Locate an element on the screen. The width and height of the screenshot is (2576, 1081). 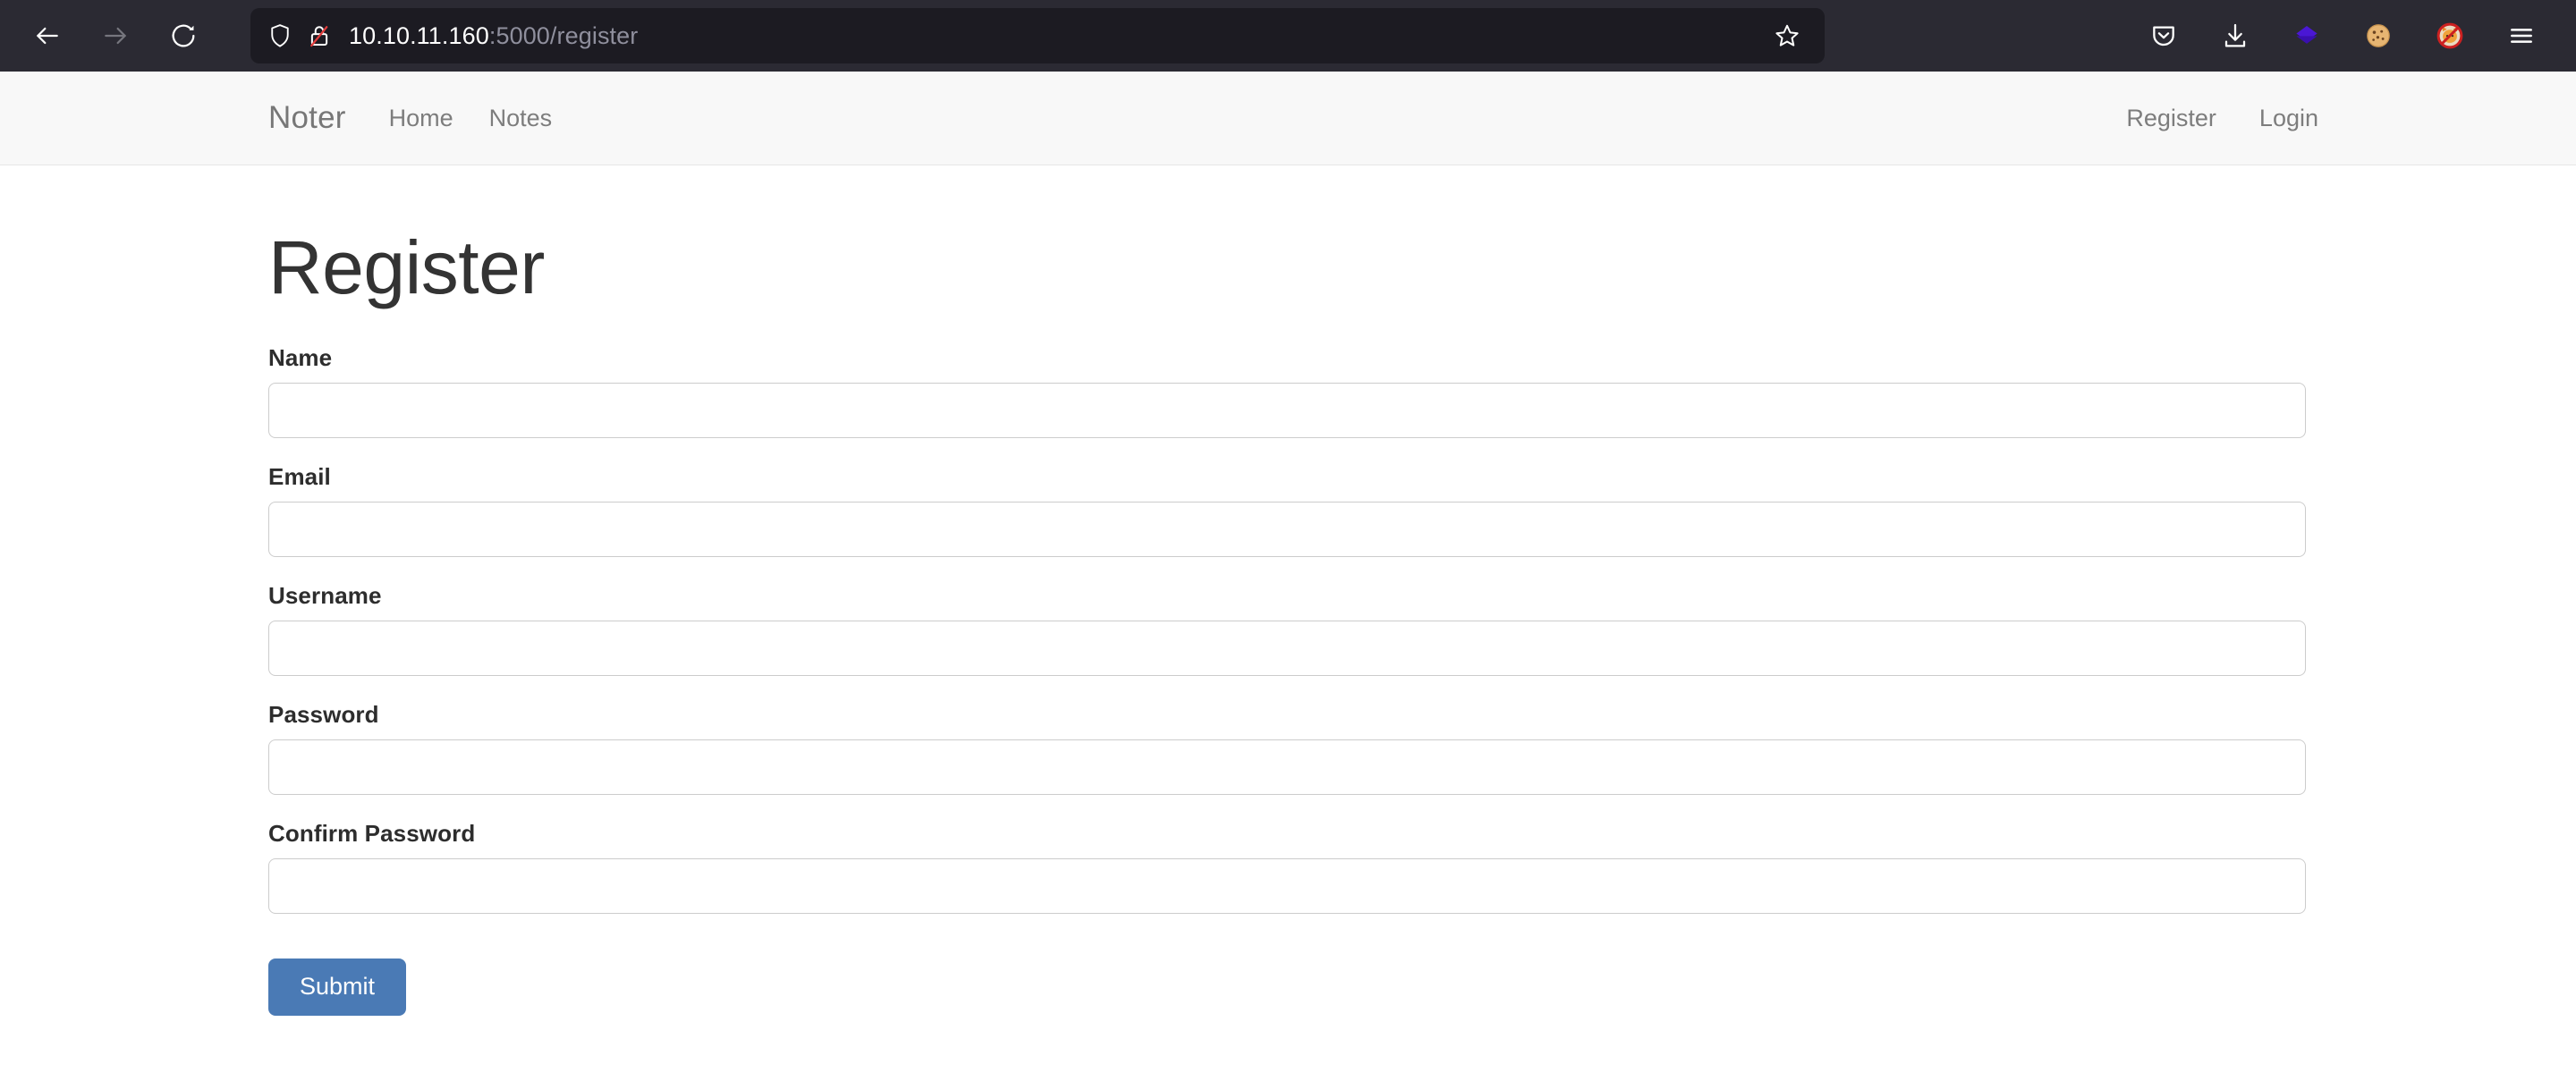
field-group-email: Email is located at coordinates (1287, 510).